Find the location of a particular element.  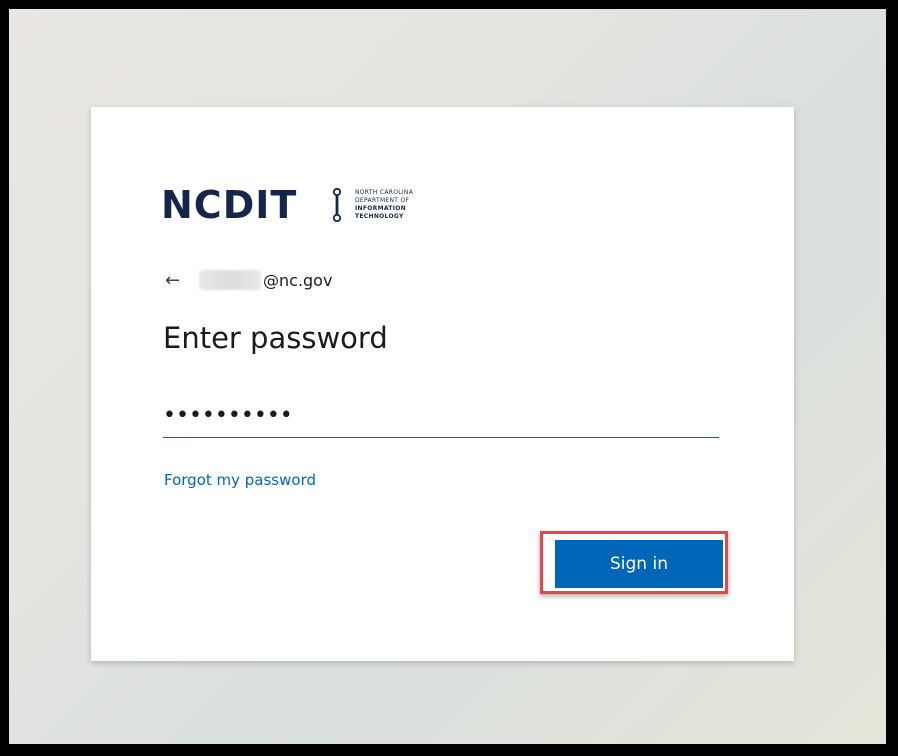

logo-subtitle-line: NORTH CAROLINA is located at coordinates (384, 192).